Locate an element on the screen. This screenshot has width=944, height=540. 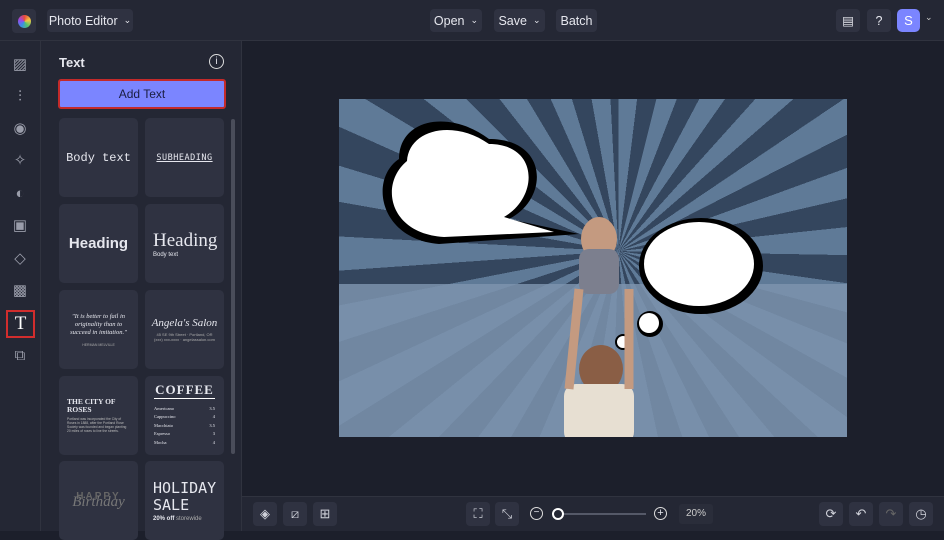
people-figure is located at coordinates (599, 327).